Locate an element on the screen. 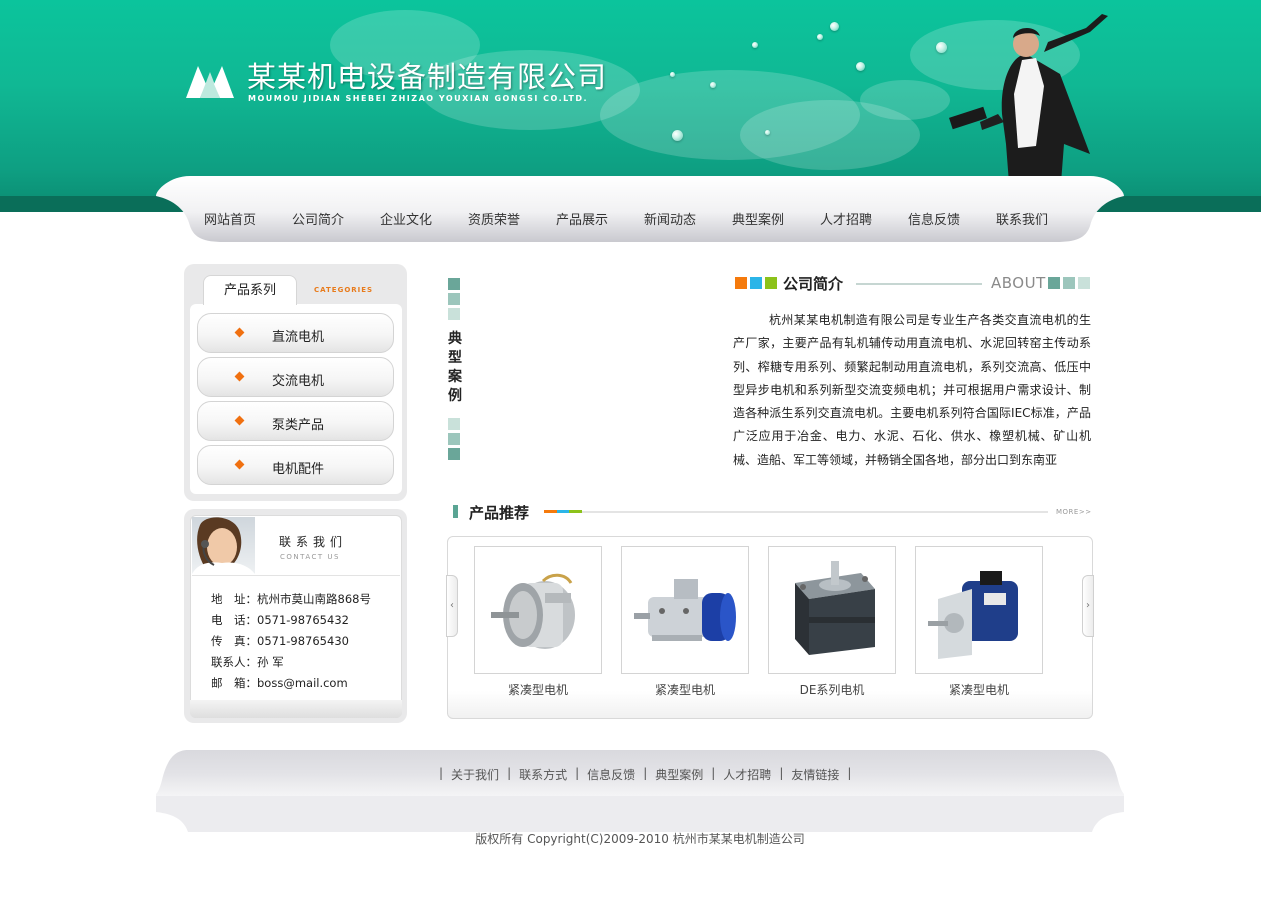 The image size is (1261, 922). more-link: MORE>> is located at coordinates (1074, 512).